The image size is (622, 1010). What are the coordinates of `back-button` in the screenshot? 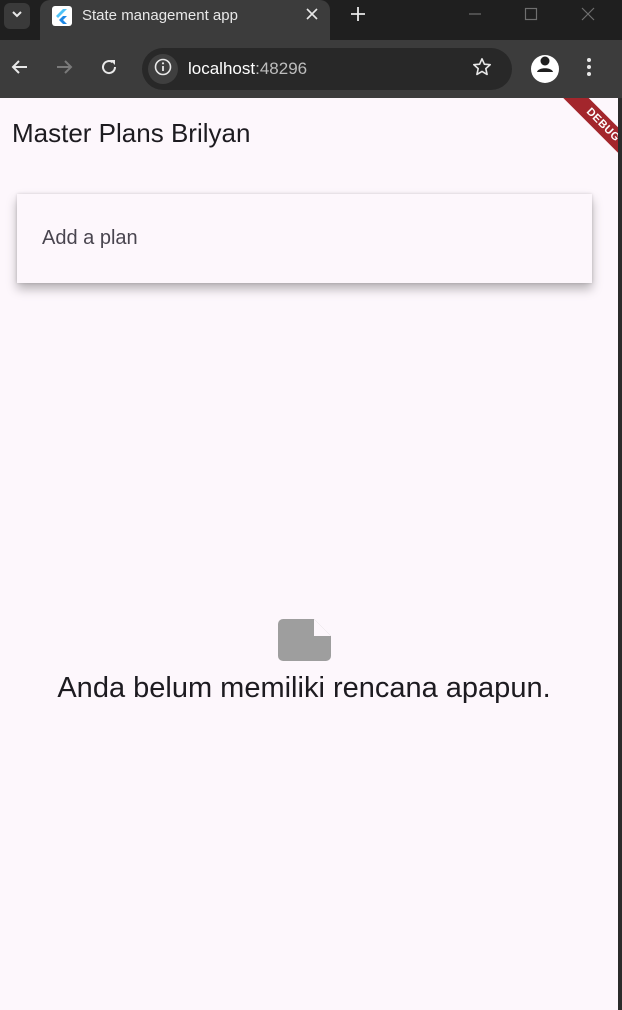 It's located at (20, 69).